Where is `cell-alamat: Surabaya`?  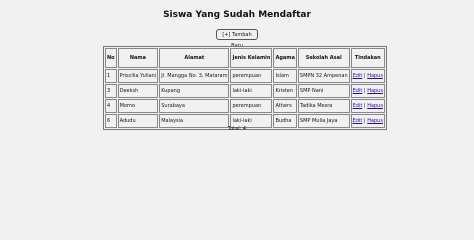
cell-alamat: Surabaya is located at coordinates (194, 106).